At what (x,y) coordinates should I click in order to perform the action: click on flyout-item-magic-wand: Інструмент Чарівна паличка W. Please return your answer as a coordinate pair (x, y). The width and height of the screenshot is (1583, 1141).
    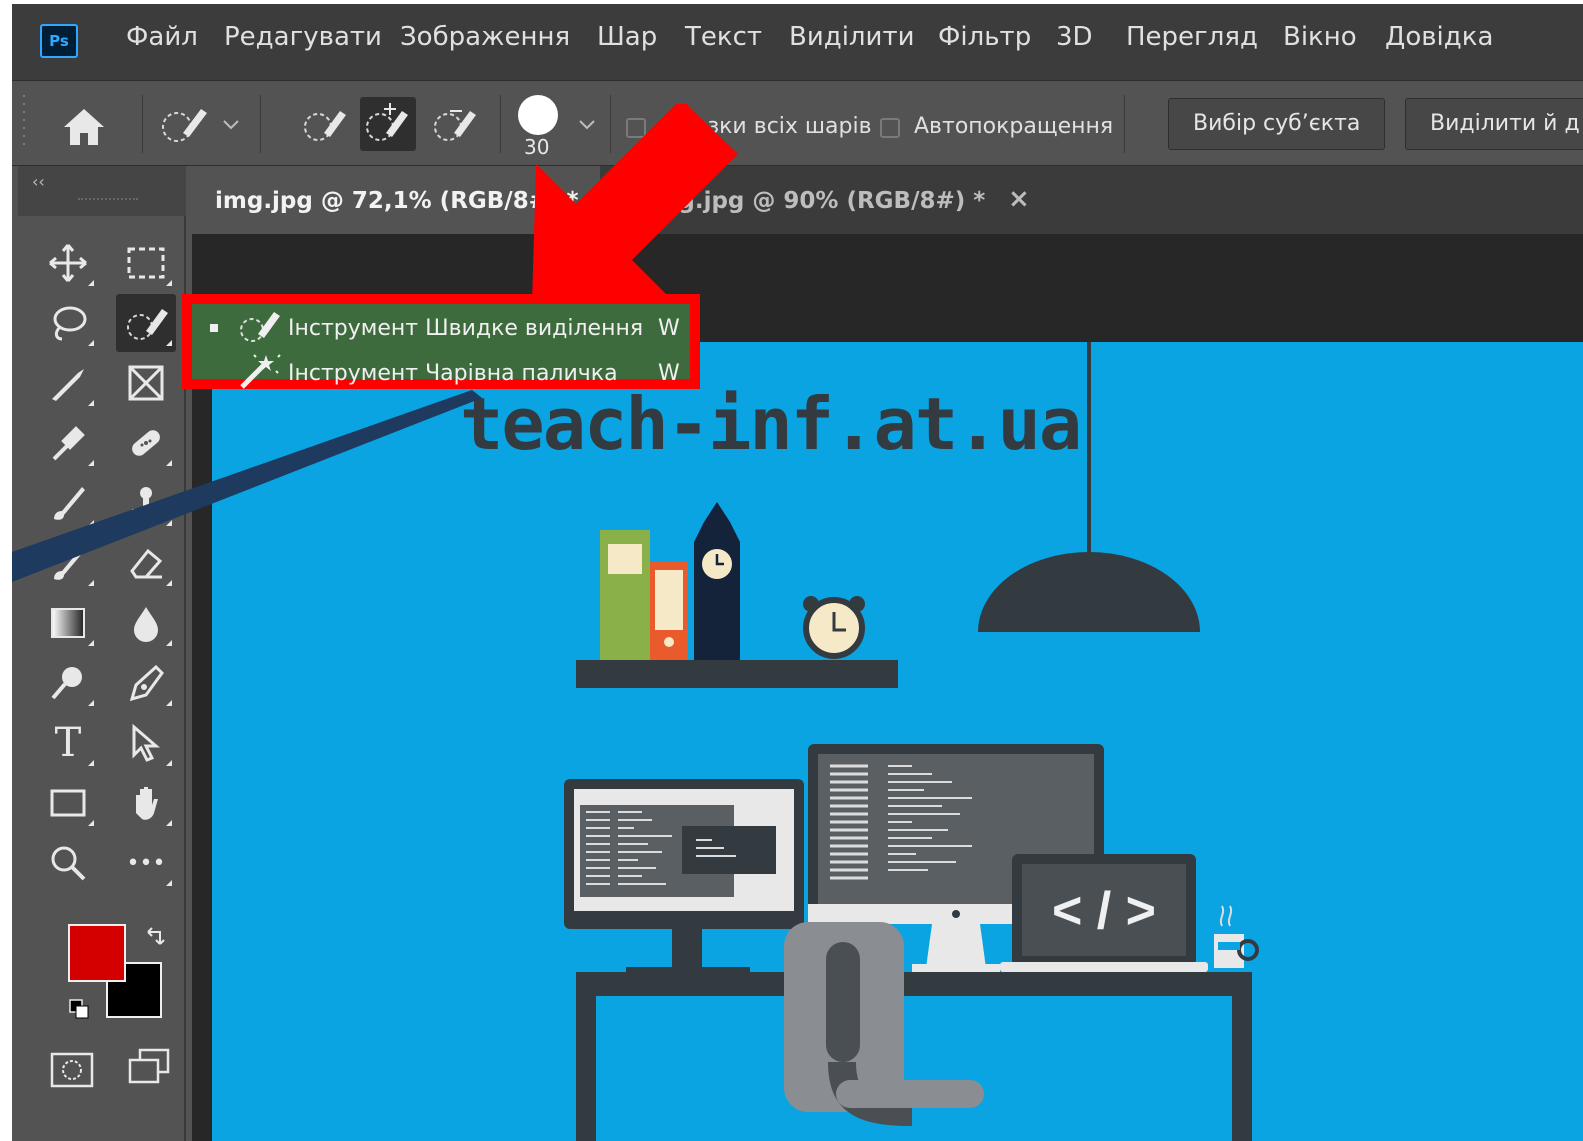
    Looking at the image, I should click on (441, 372).